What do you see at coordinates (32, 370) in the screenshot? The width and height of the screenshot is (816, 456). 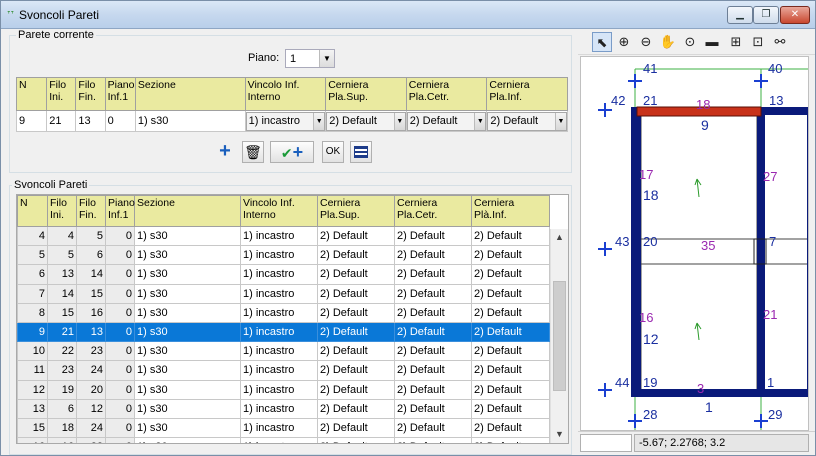 I see `cell-n: 11` at bounding box center [32, 370].